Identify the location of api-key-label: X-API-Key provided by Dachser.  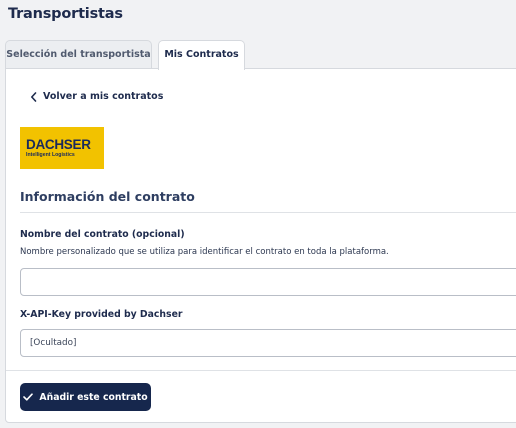
(101, 314).